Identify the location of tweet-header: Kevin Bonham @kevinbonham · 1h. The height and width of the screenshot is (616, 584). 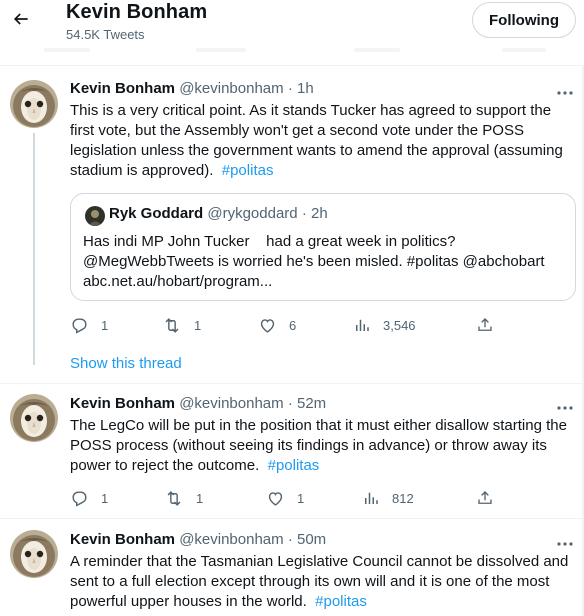
(192, 88).